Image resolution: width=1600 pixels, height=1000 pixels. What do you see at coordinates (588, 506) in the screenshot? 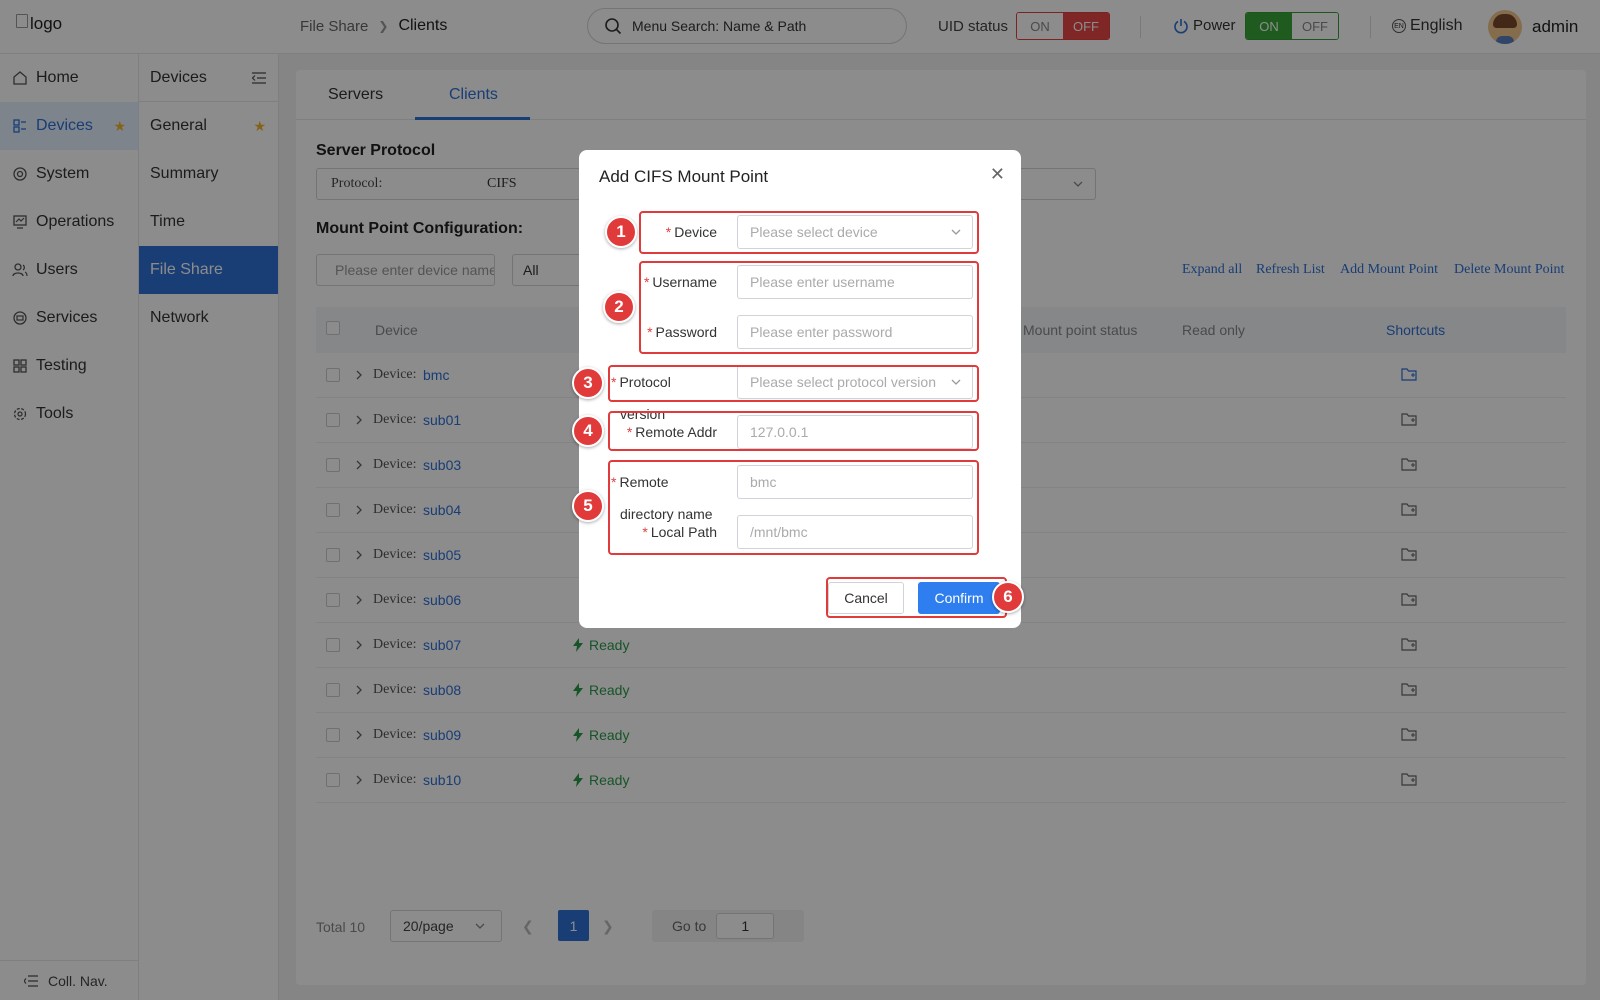
I see `annotation-number-5: 5` at bounding box center [588, 506].